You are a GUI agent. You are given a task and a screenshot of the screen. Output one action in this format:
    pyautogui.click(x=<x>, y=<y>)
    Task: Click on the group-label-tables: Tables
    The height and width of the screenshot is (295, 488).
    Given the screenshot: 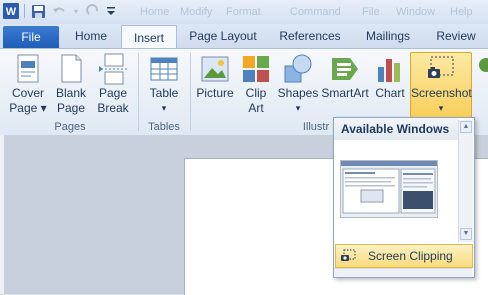 What is the action you would take?
    pyautogui.click(x=164, y=127)
    